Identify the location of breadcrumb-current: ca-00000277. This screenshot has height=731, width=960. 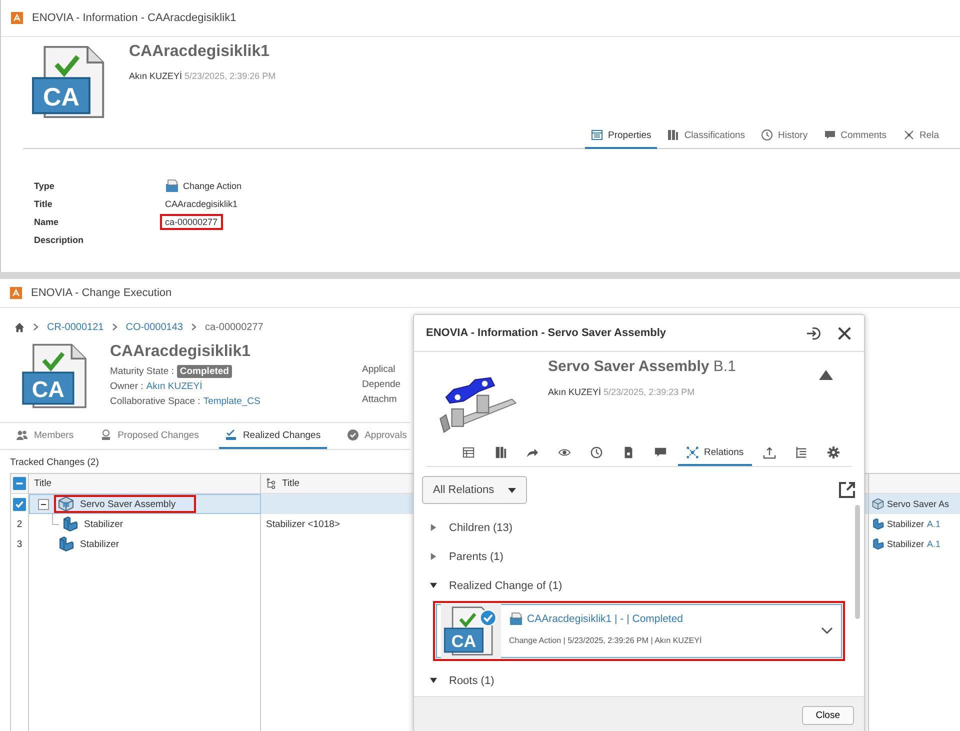
(234, 327).